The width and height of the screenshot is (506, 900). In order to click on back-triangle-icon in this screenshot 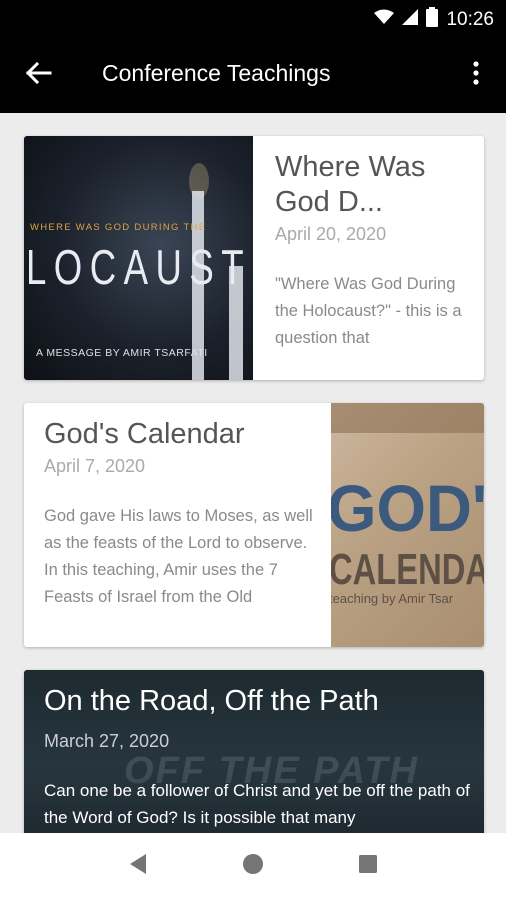, I will do `click(138, 866)`.